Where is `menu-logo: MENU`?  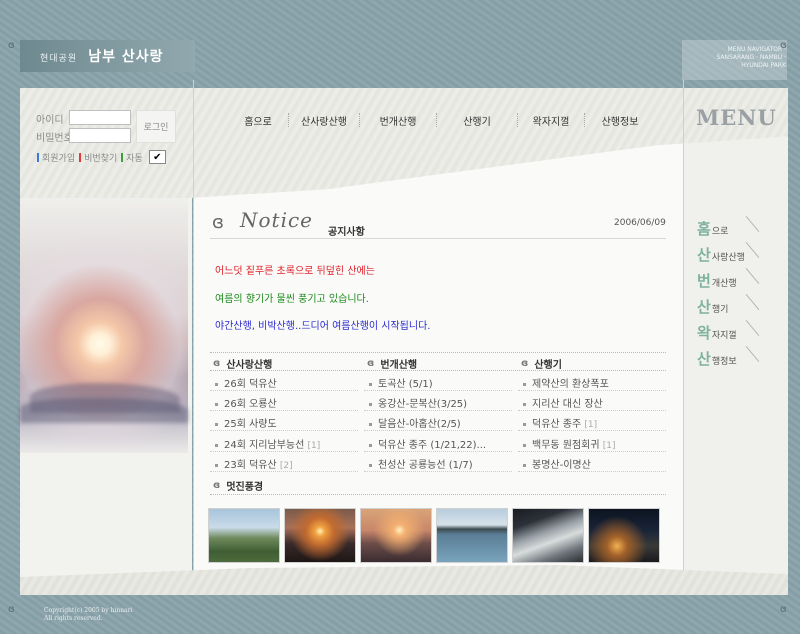
menu-logo: MENU is located at coordinates (736, 117).